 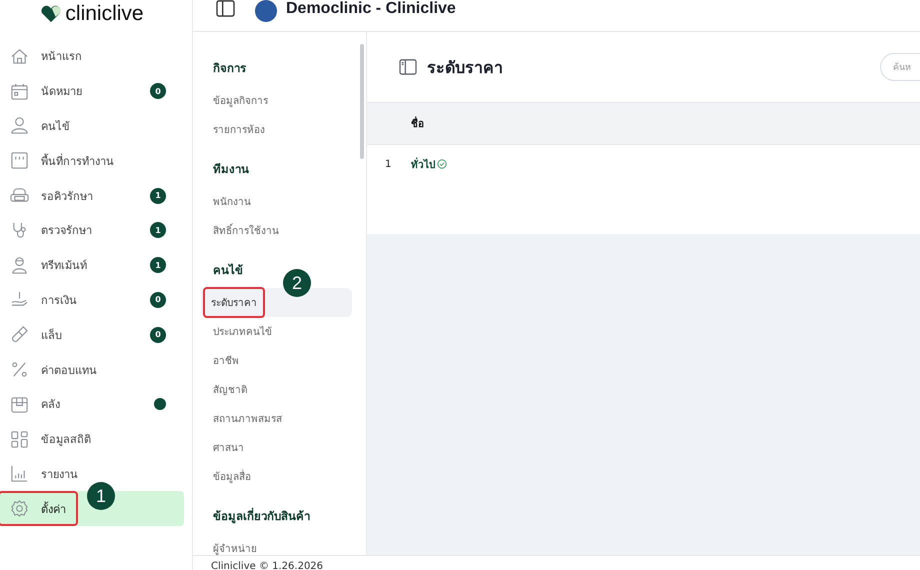 I want to click on brand-name: cliniclive, so click(x=104, y=14).